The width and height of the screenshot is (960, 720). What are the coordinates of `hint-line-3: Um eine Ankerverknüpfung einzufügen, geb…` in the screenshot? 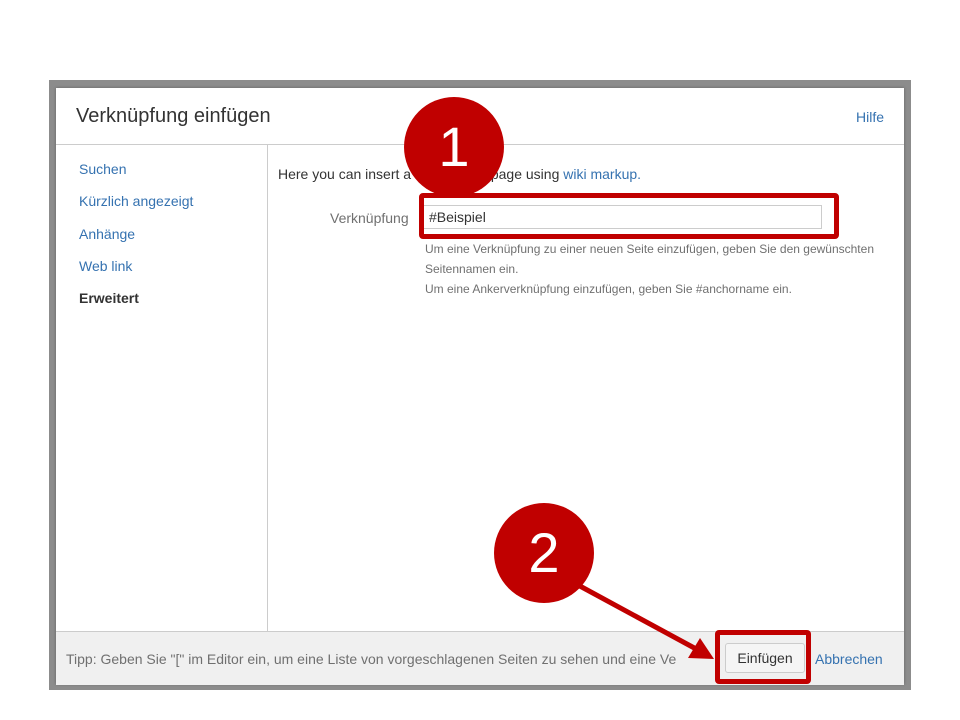 It's located at (608, 289).